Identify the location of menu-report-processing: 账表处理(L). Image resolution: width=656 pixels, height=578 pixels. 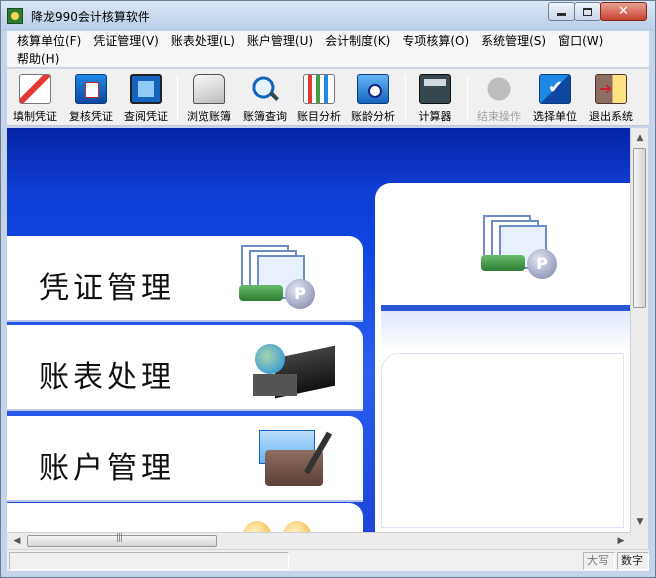
(203, 41).